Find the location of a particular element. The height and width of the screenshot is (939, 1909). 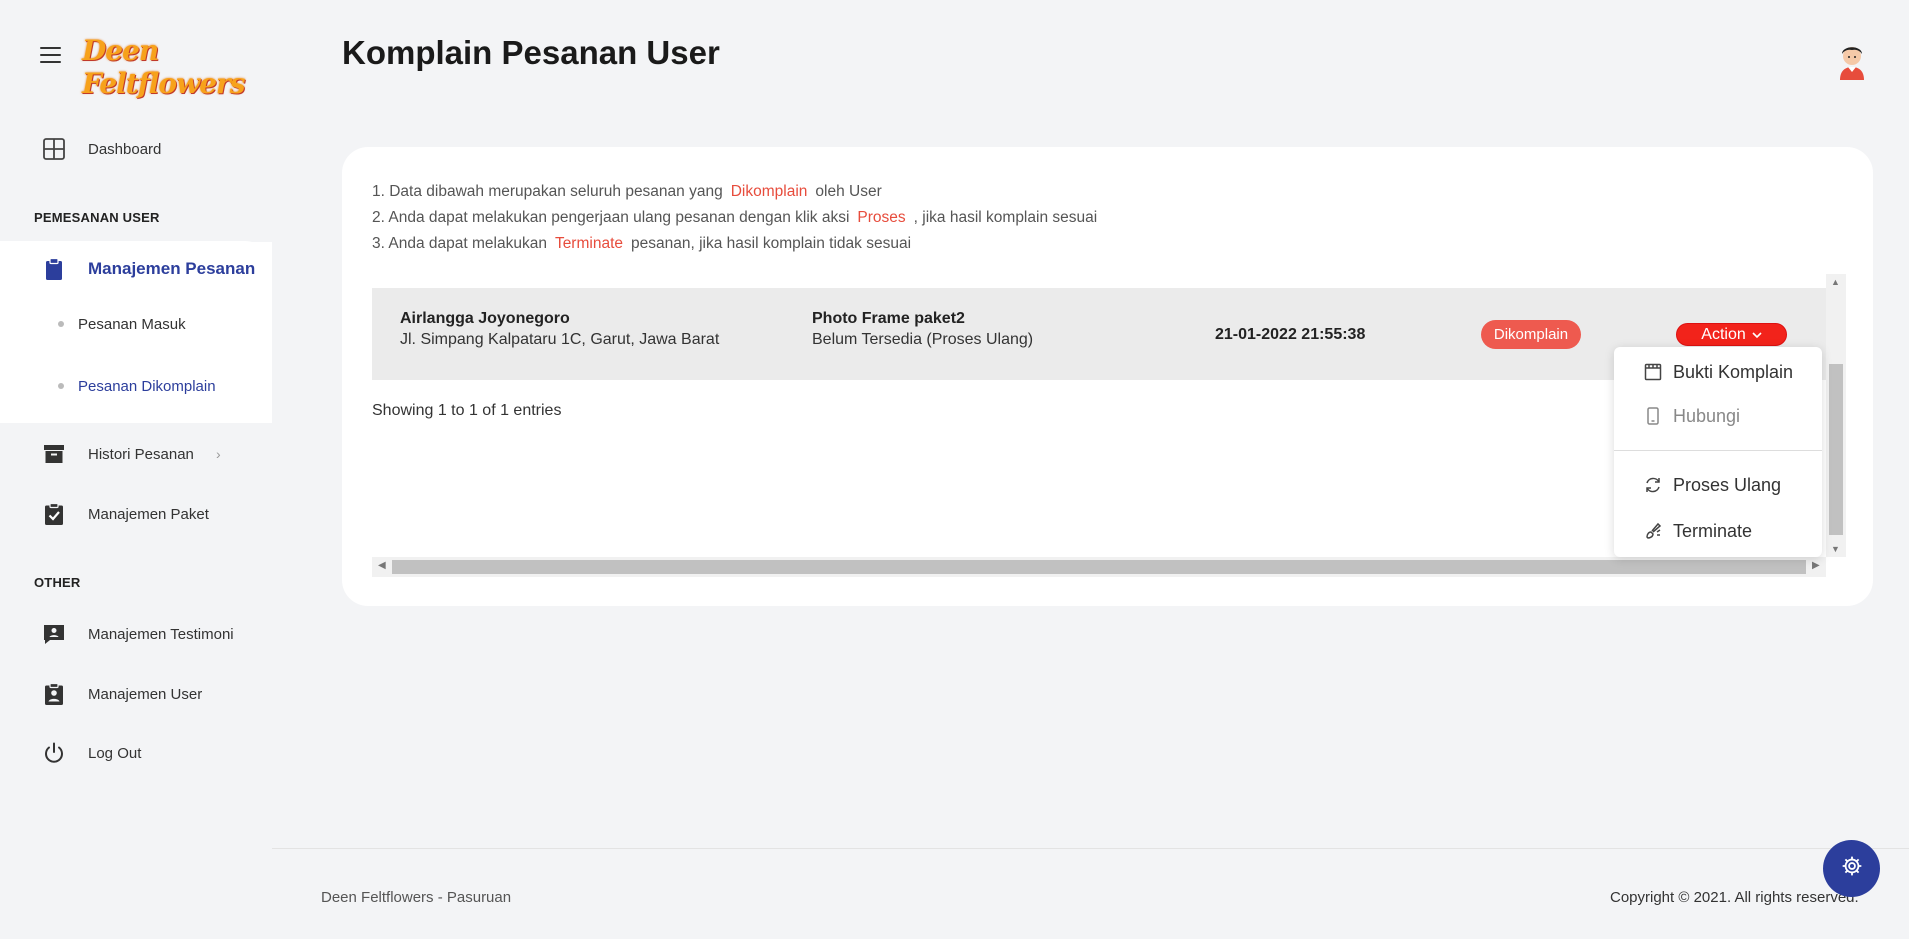

order-datetime: 21-01-2022 21:55:38 is located at coordinates (1290, 334).